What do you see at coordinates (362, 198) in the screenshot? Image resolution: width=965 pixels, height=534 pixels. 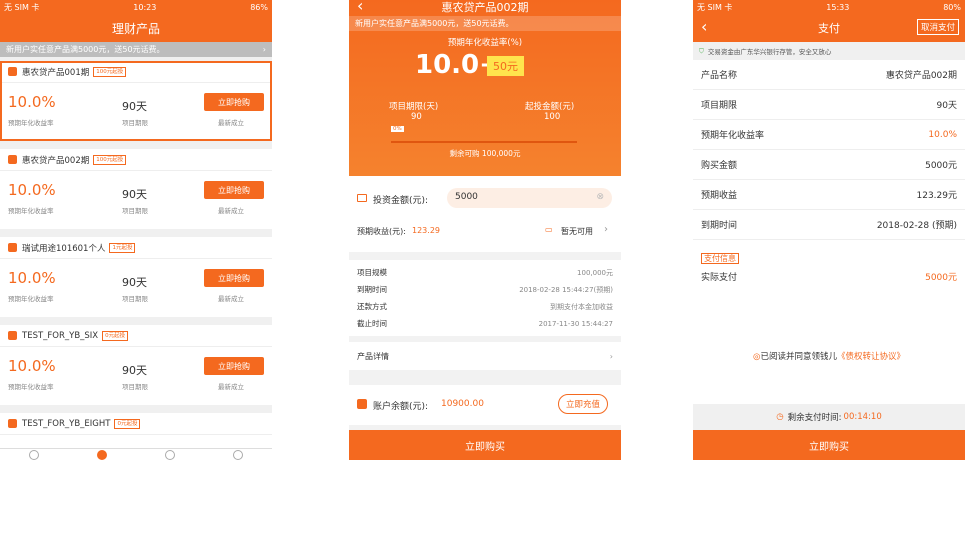 I see `wallet-icon` at bounding box center [362, 198].